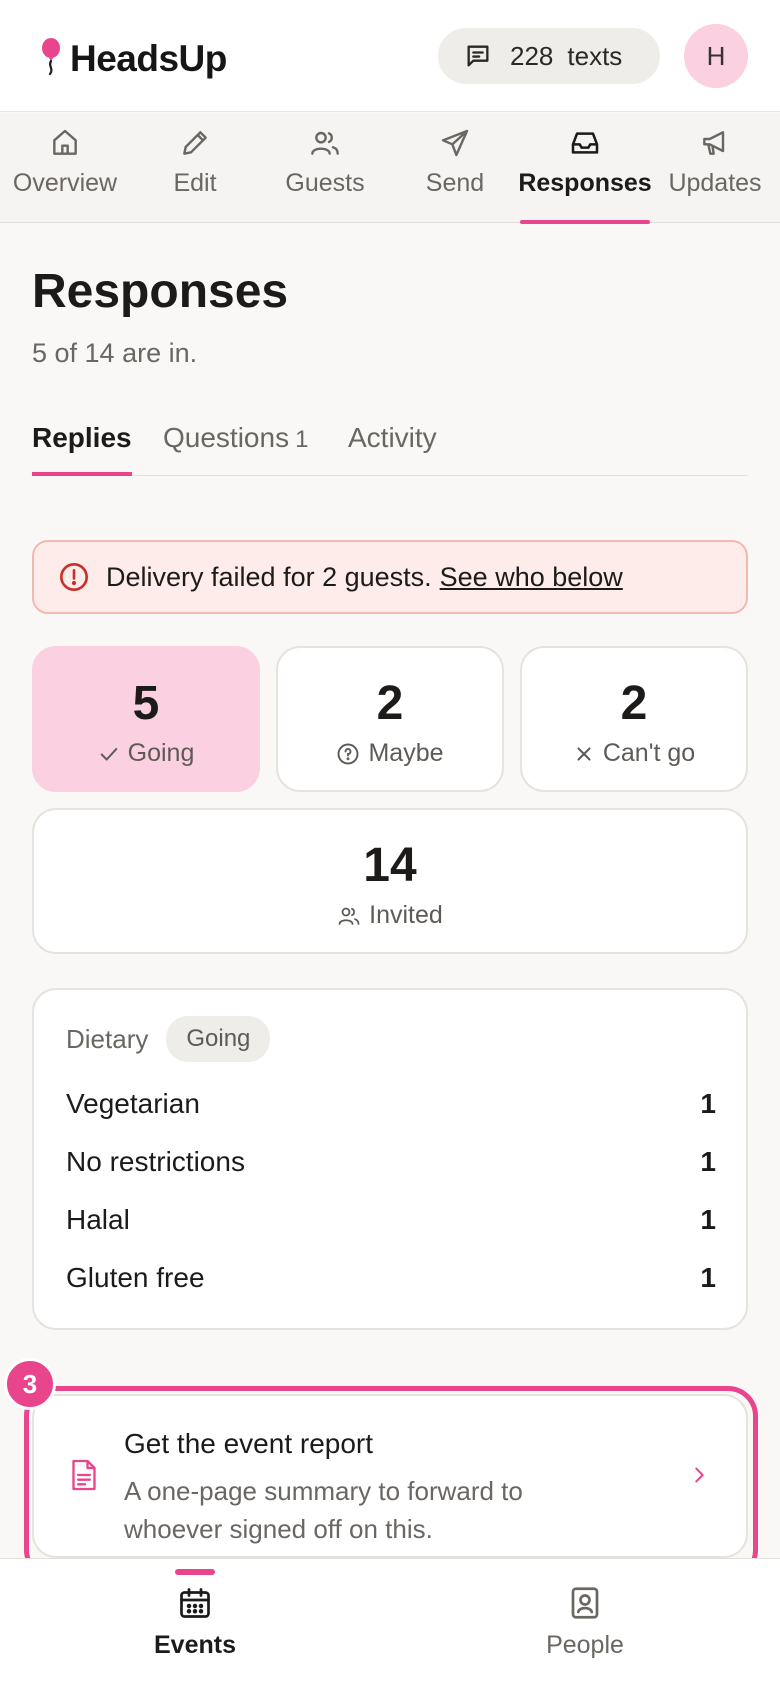  What do you see at coordinates (595, 55) in the screenshot?
I see `texts-label: texts` at bounding box center [595, 55].